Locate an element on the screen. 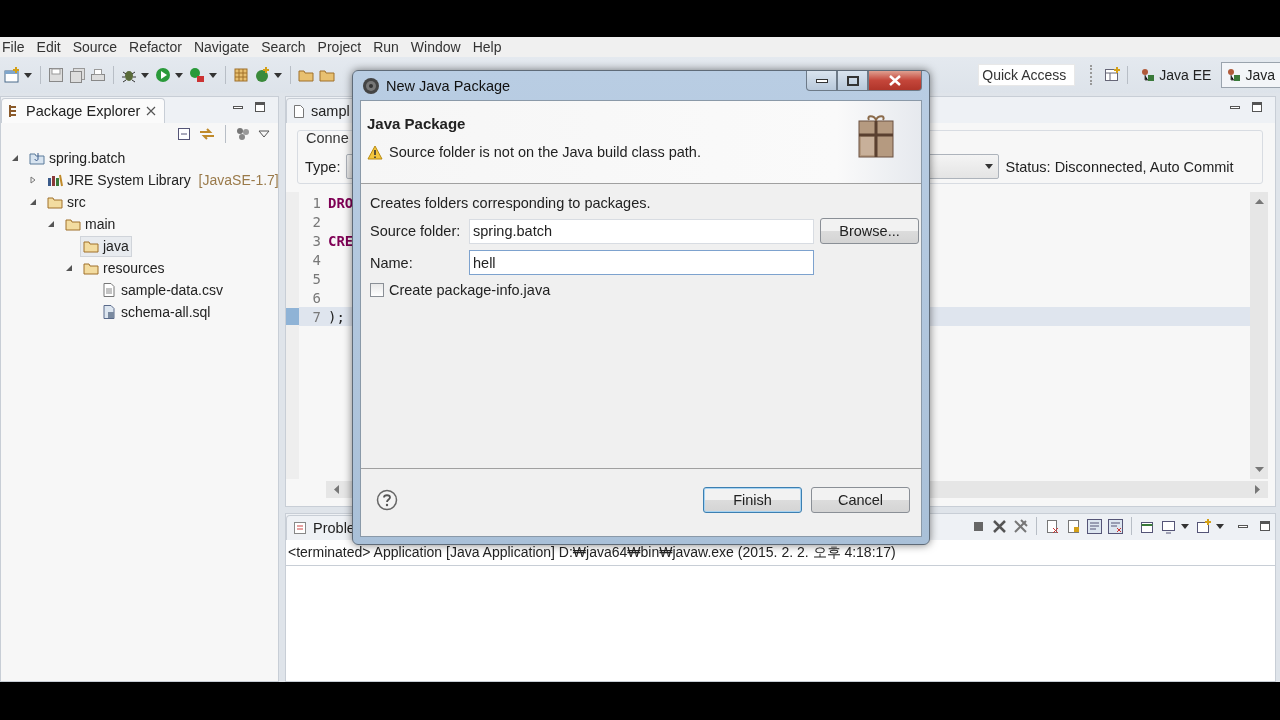  menu-item: Navigate is located at coordinates (221, 47).